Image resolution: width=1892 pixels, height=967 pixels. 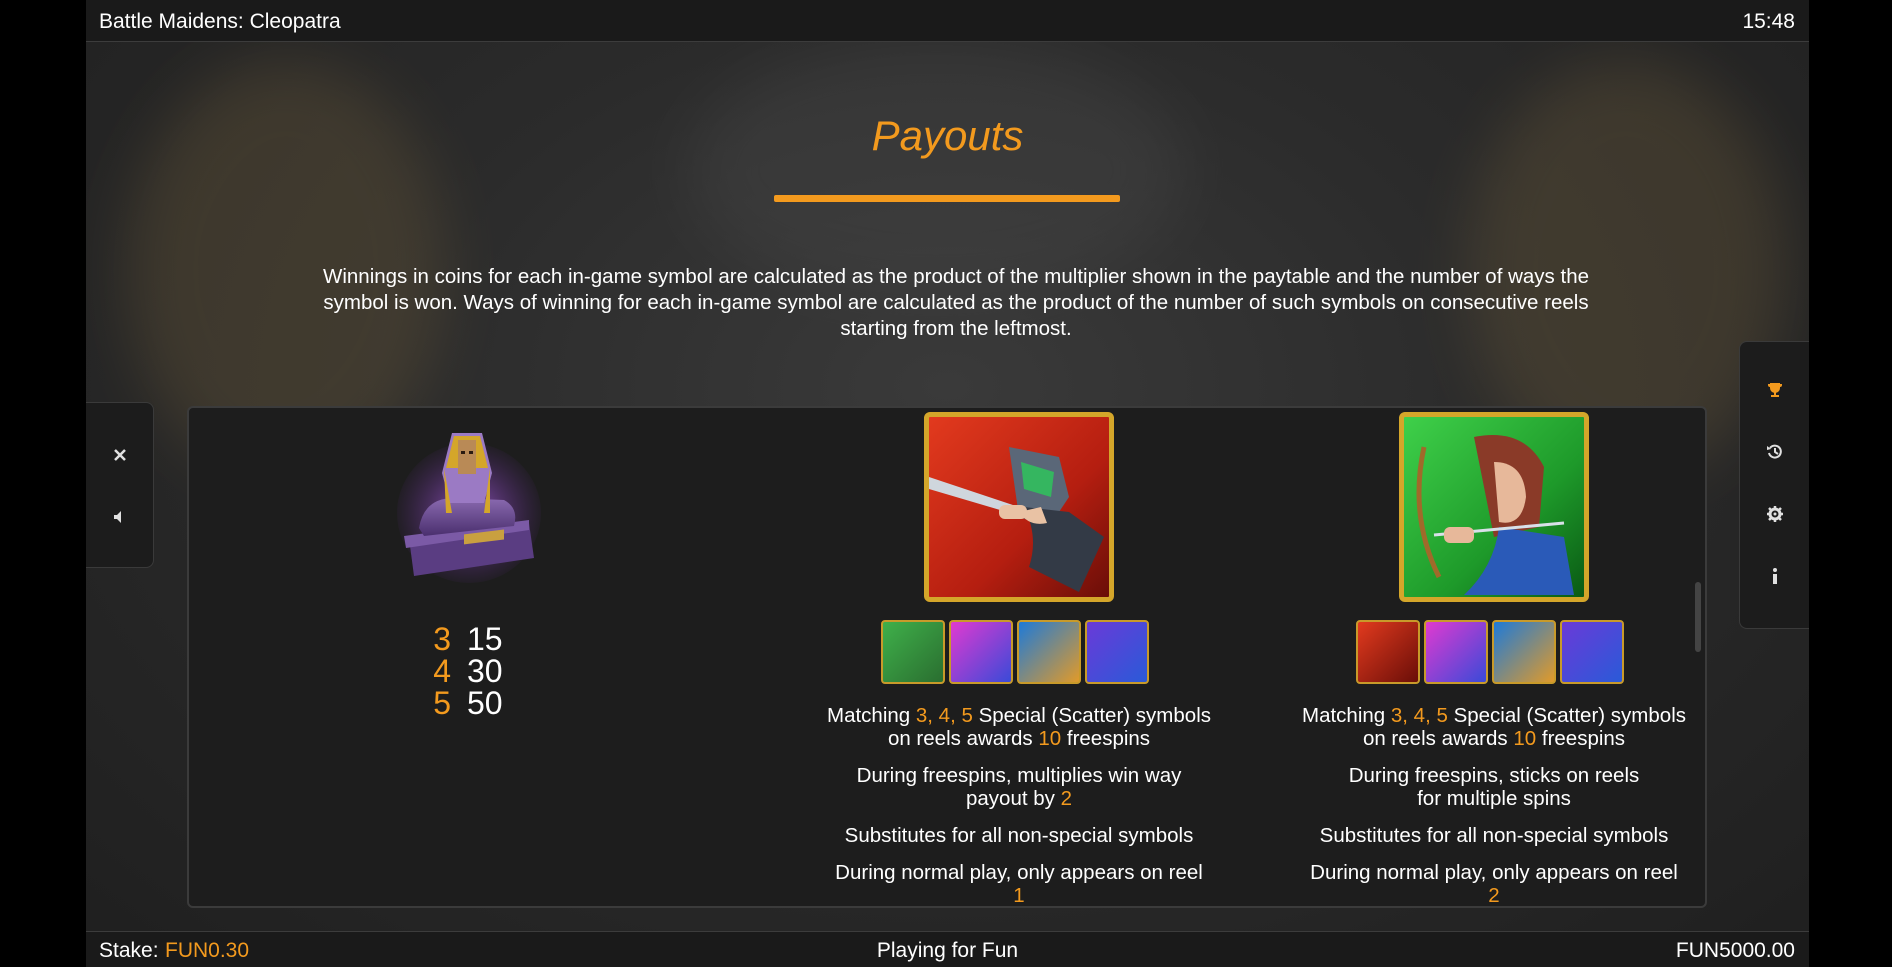 I want to click on background-decoration, so click(x=936, y=170).